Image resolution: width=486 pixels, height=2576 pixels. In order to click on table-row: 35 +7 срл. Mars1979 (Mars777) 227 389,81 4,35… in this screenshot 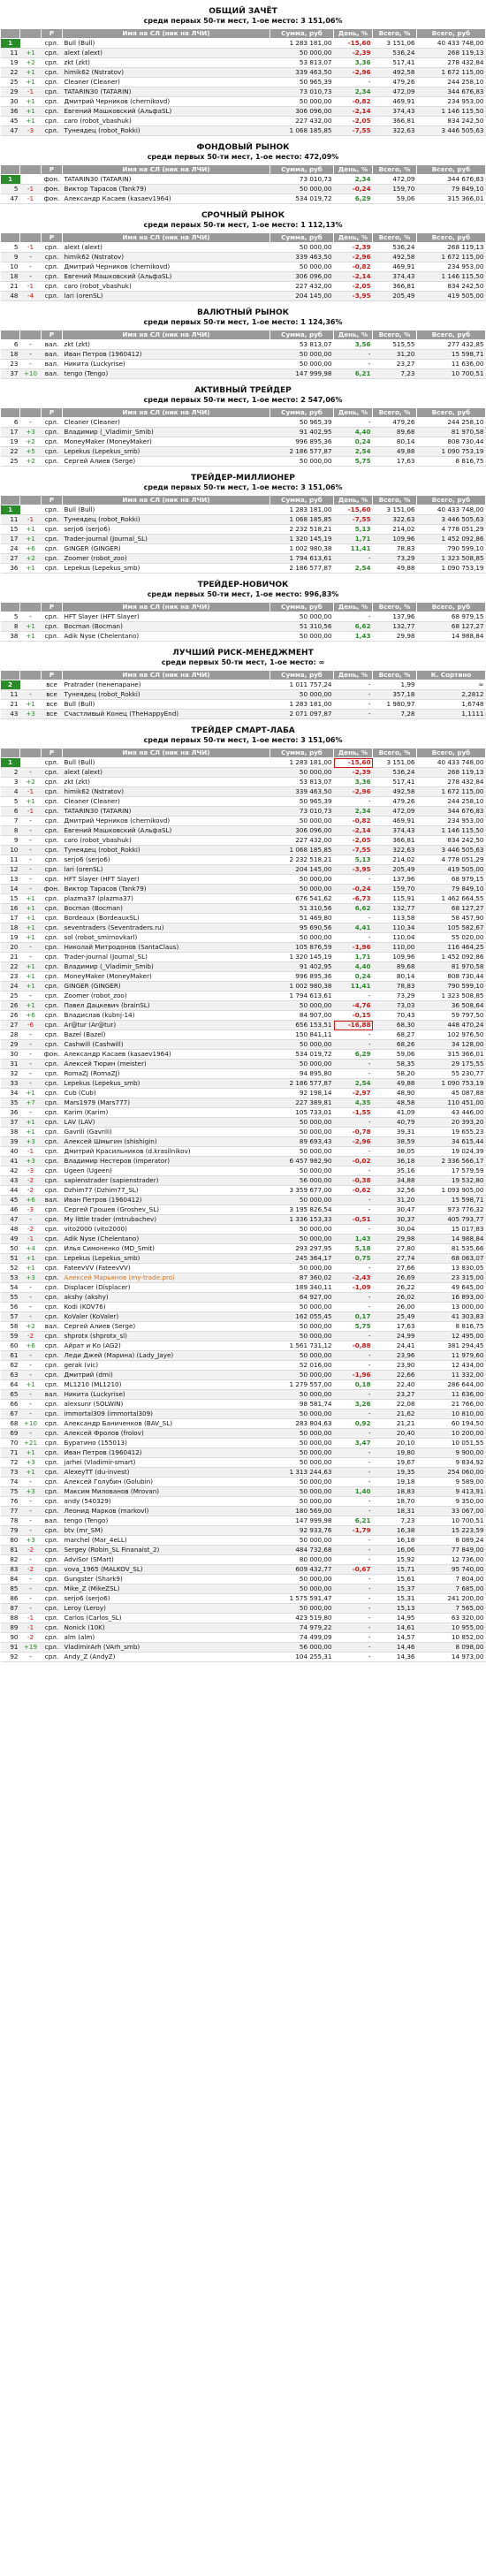, I will do `click(243, 1103)`.